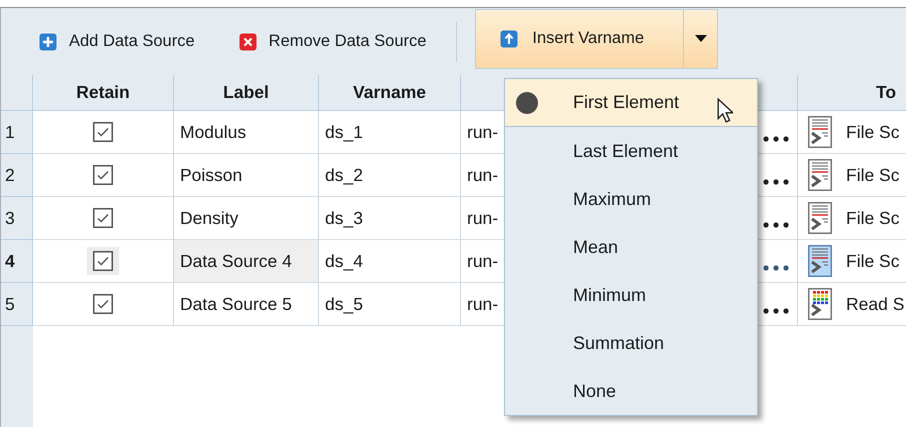 The width and height of the screenshot is (906, 427). What do you see at coordinates (390, 218) in the screenshot?
I see `table-cell: ds_3` at bounding box center [390, 218].